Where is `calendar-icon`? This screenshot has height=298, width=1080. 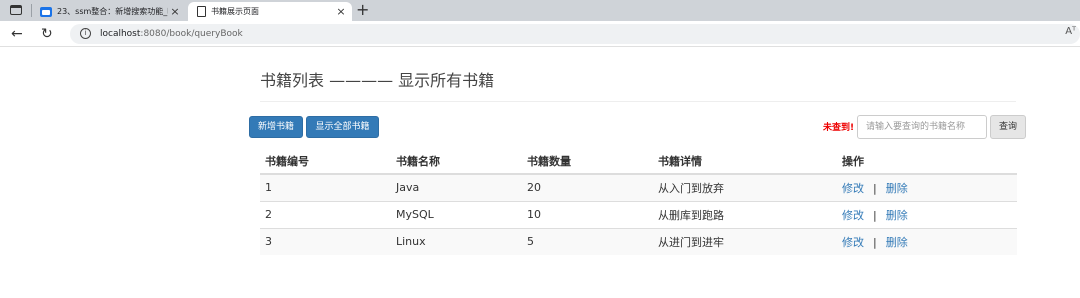
calendar-icon is located at coordinates (46, 11).